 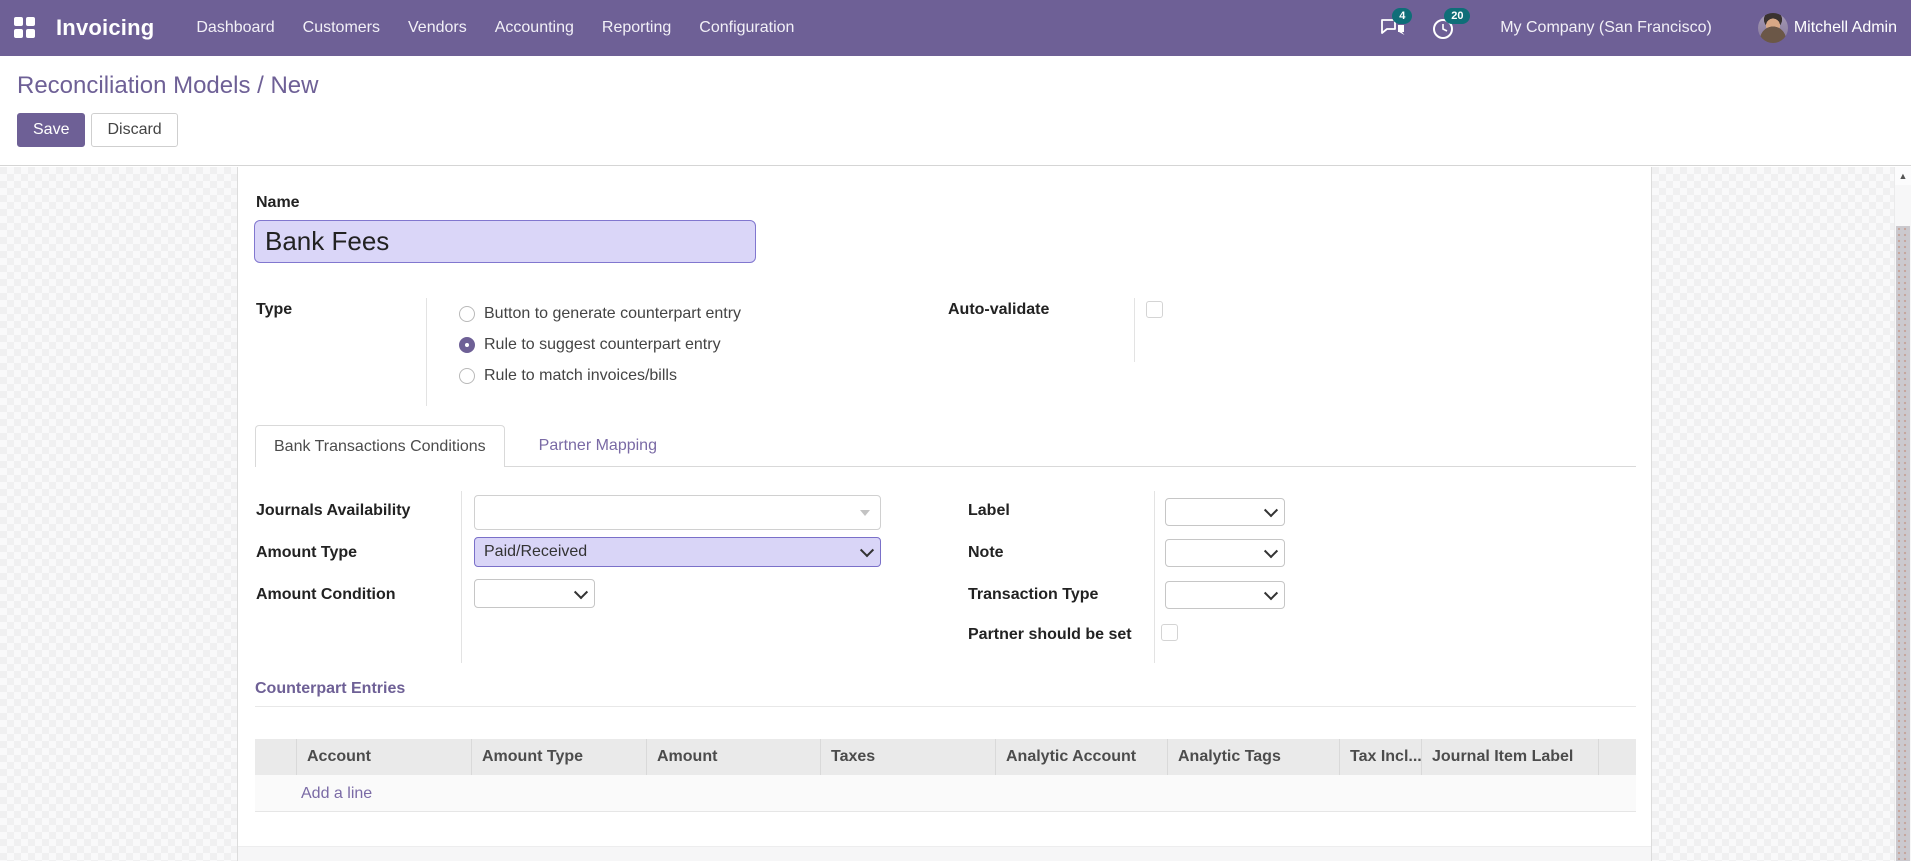 What do you see at coordinates (1402, 16) in the screenshot?
I see `messages-badge: 4` at bounding box center [1402, 16].